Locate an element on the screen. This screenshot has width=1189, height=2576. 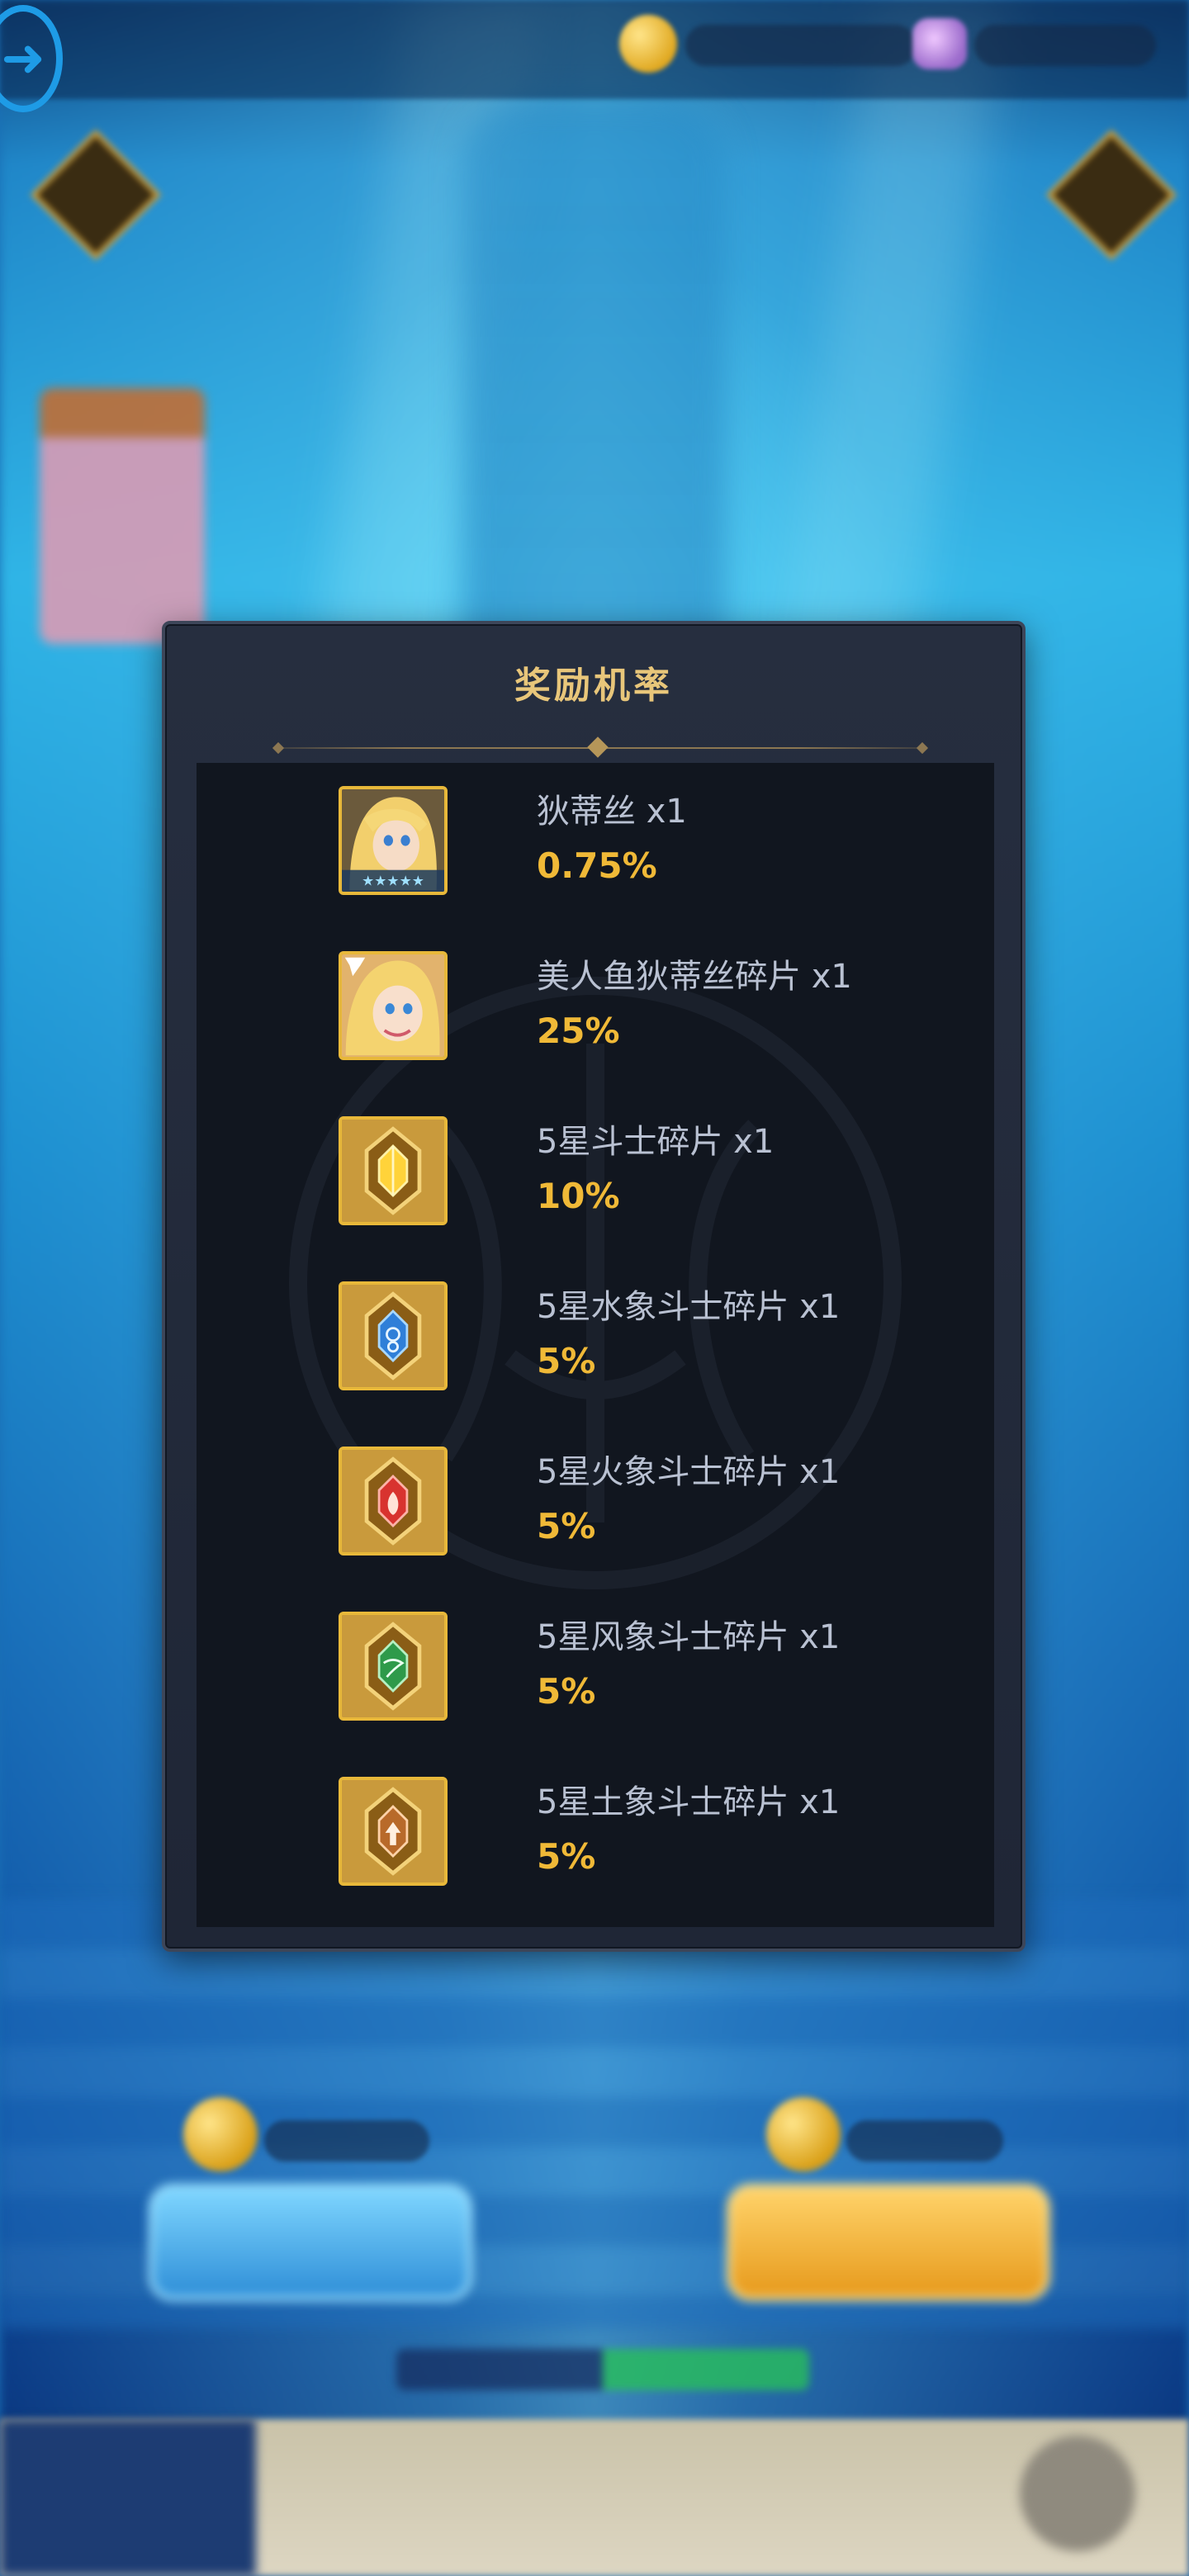
reward-row: 5星斗士碎片 x1 10% is located at coordinates (595, 1175).